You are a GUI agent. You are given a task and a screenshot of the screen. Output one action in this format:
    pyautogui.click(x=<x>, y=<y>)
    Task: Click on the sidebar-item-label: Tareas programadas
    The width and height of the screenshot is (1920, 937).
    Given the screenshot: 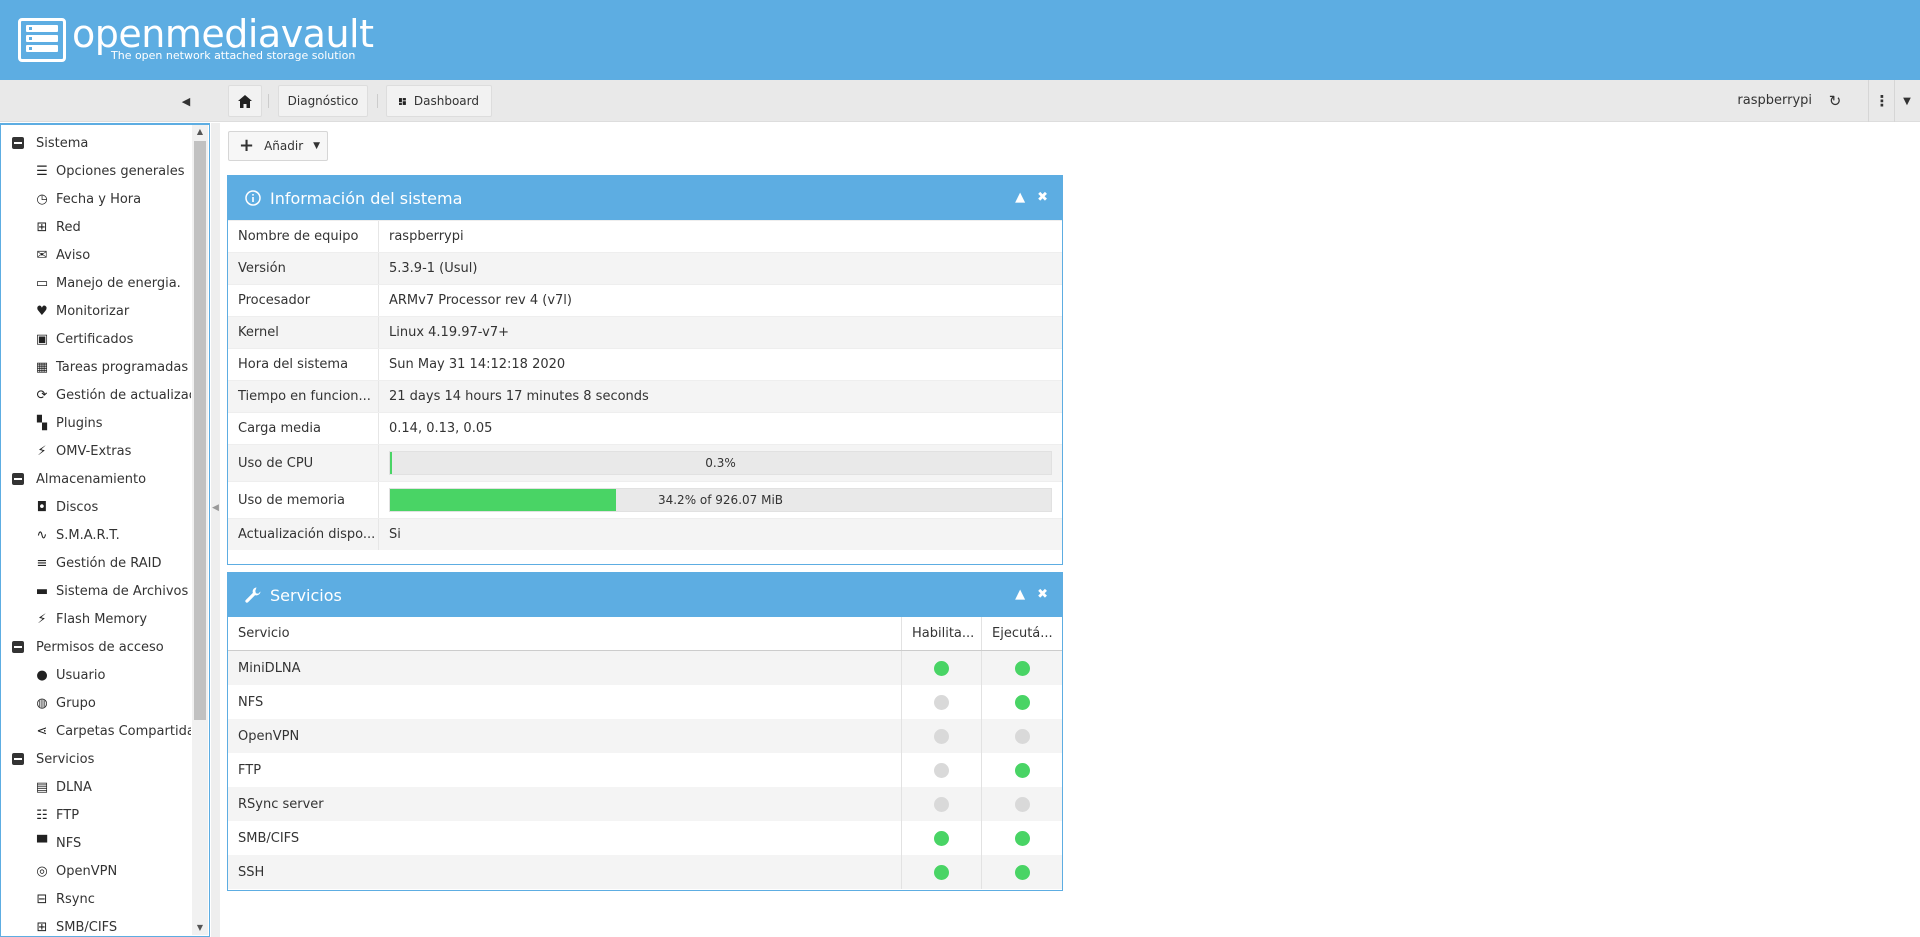 What is the action you would take?
    pyautogui.click(x=122, y=367)
    